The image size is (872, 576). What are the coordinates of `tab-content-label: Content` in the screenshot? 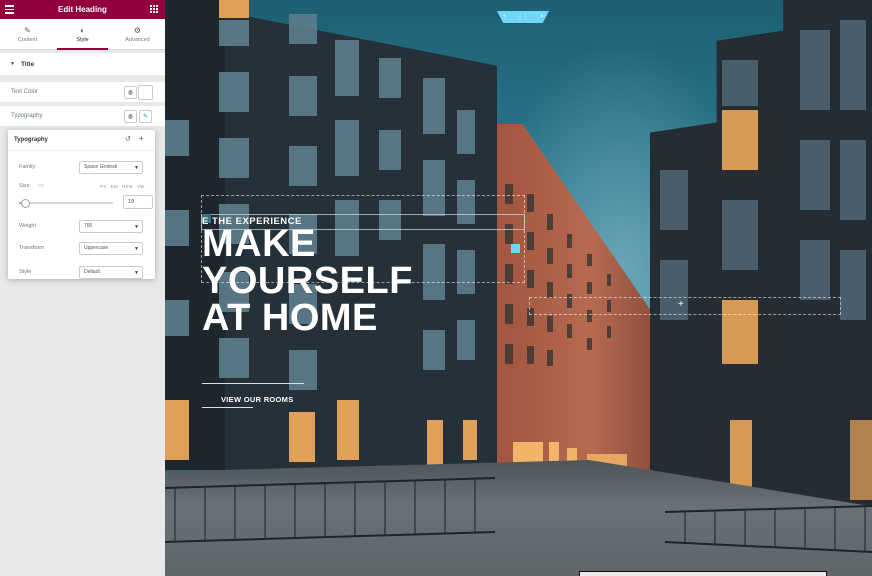 It's located at (27, 39).